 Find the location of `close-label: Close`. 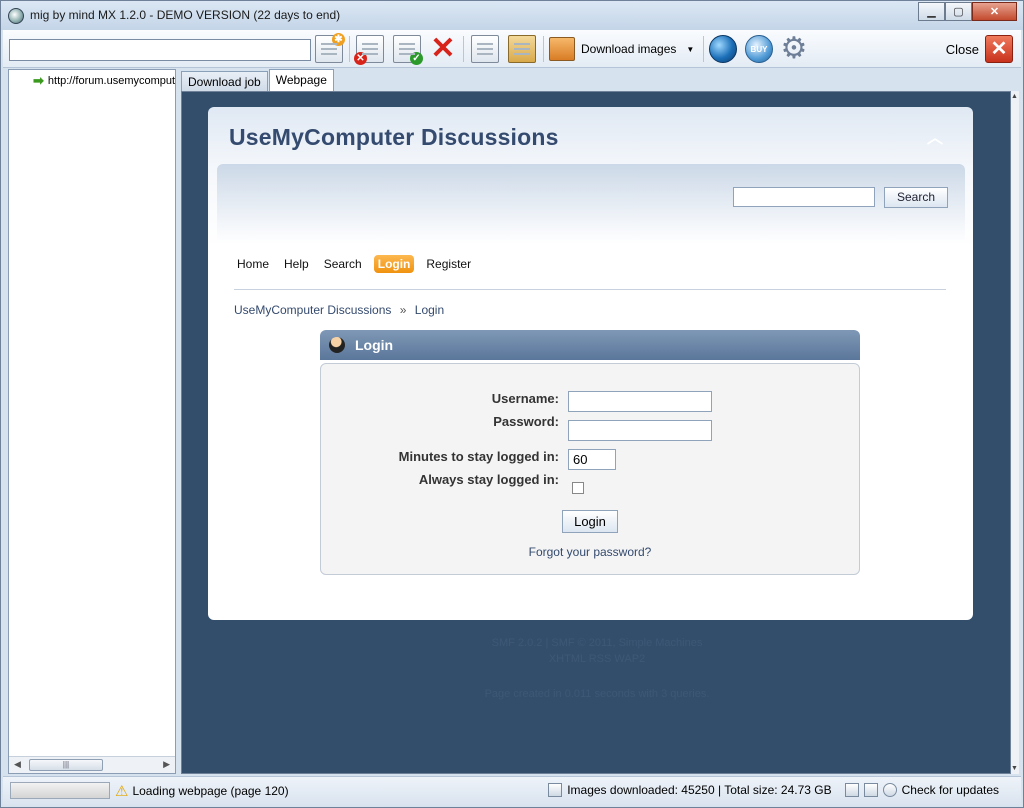

close-label: Close is located at coordinates (962, 49).